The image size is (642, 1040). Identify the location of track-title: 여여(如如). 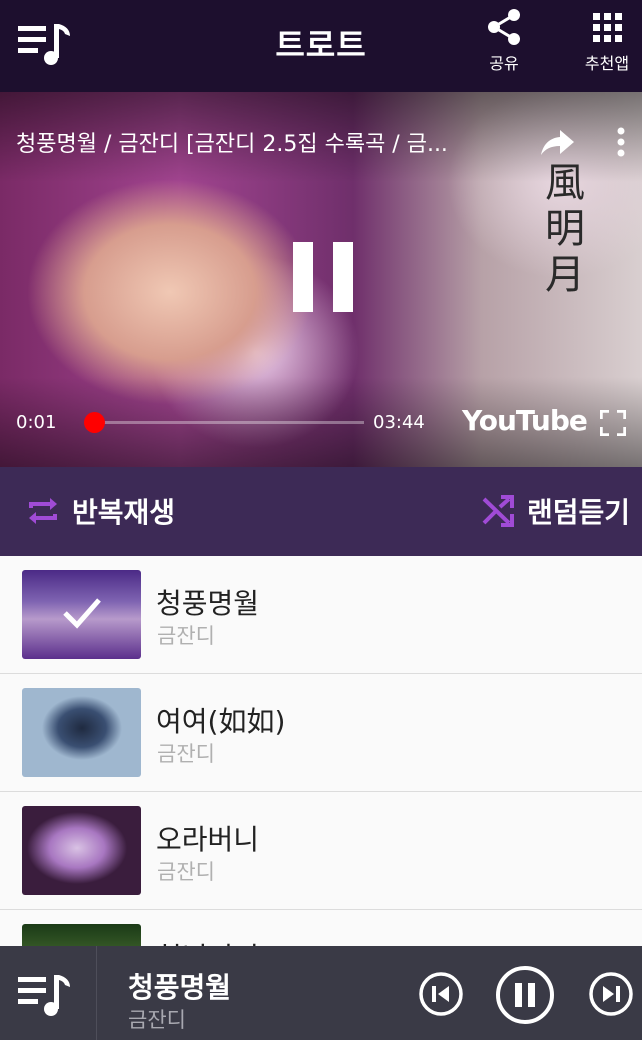
(221, 721).